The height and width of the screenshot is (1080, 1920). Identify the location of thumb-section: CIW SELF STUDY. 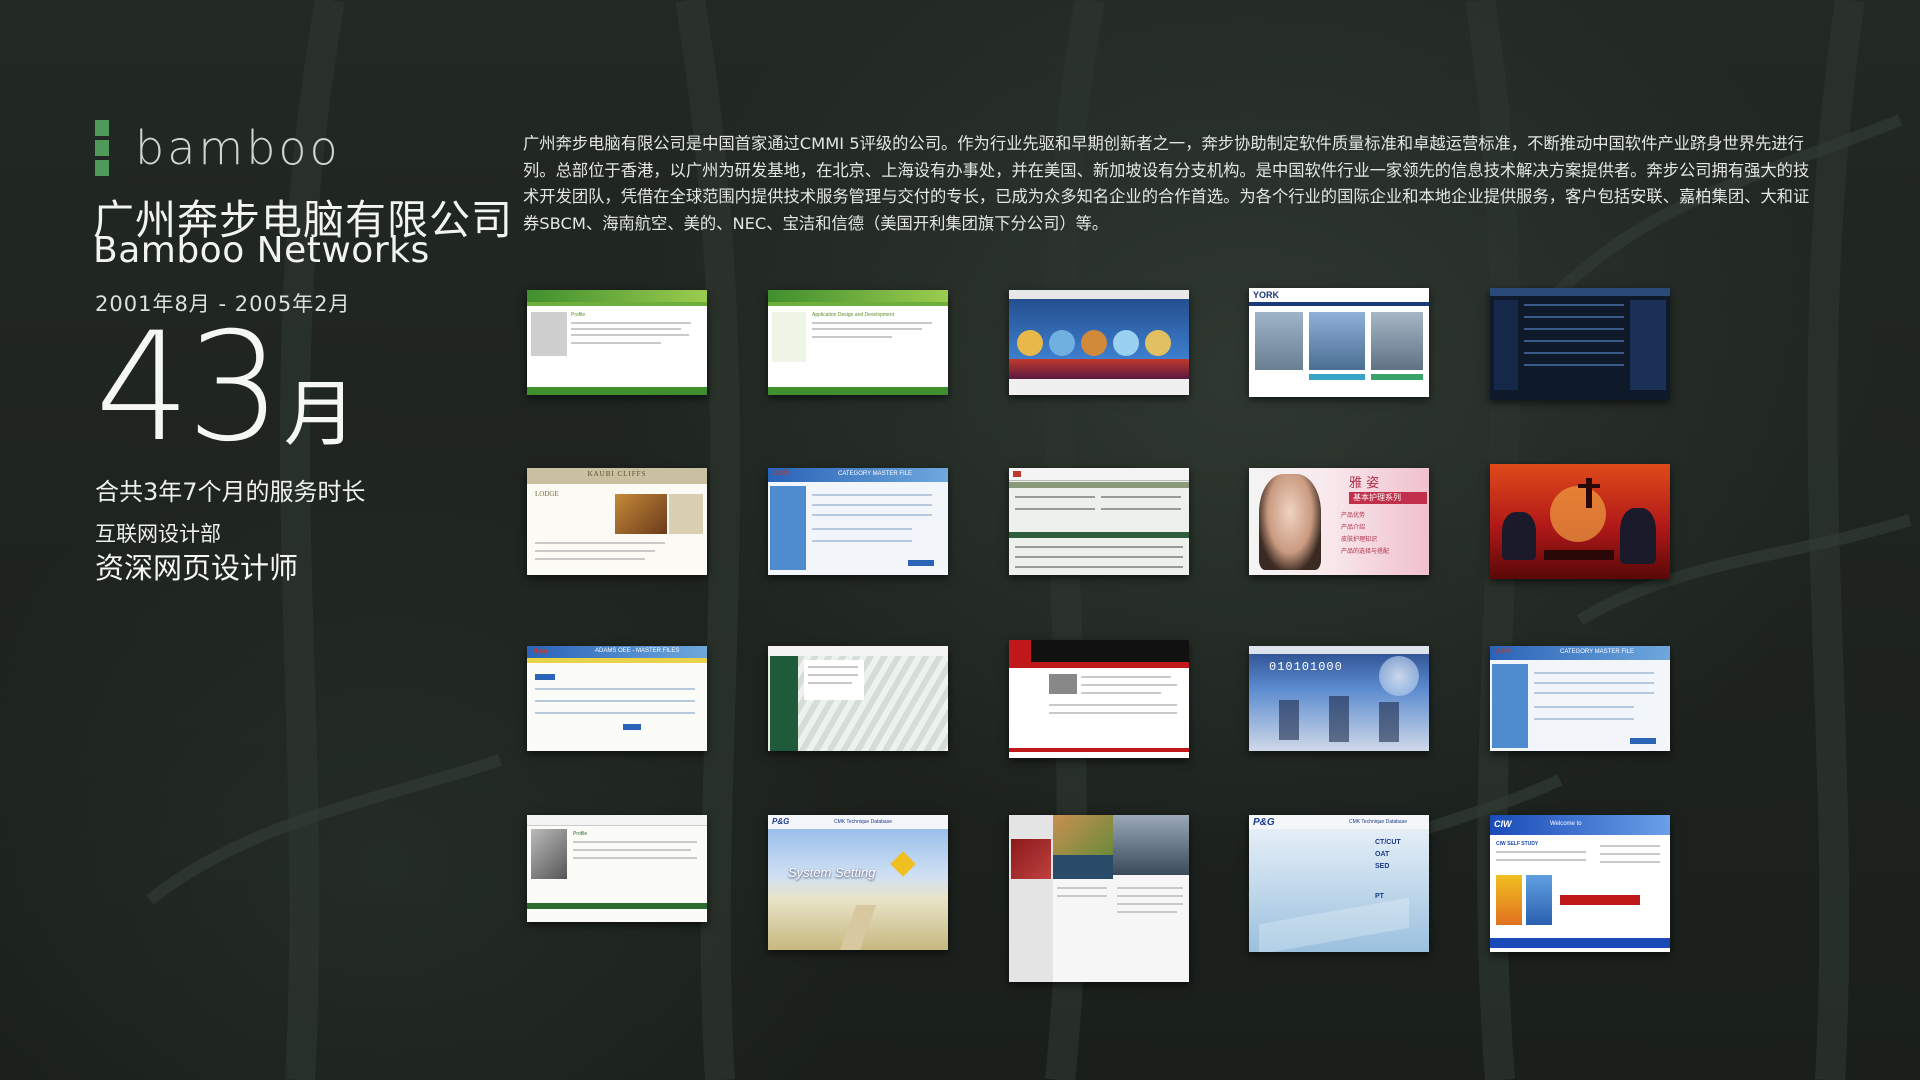
(1517, 844).